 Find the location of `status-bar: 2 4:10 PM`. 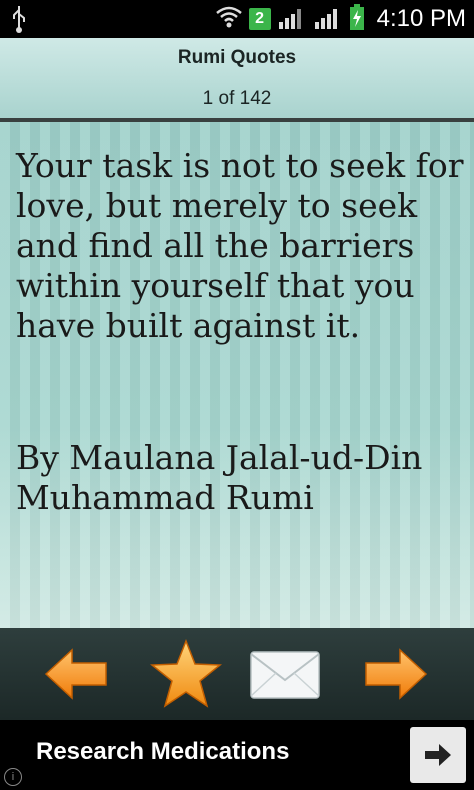

status-bar: 2 4:10 PM is located at coordinates (237, 19).